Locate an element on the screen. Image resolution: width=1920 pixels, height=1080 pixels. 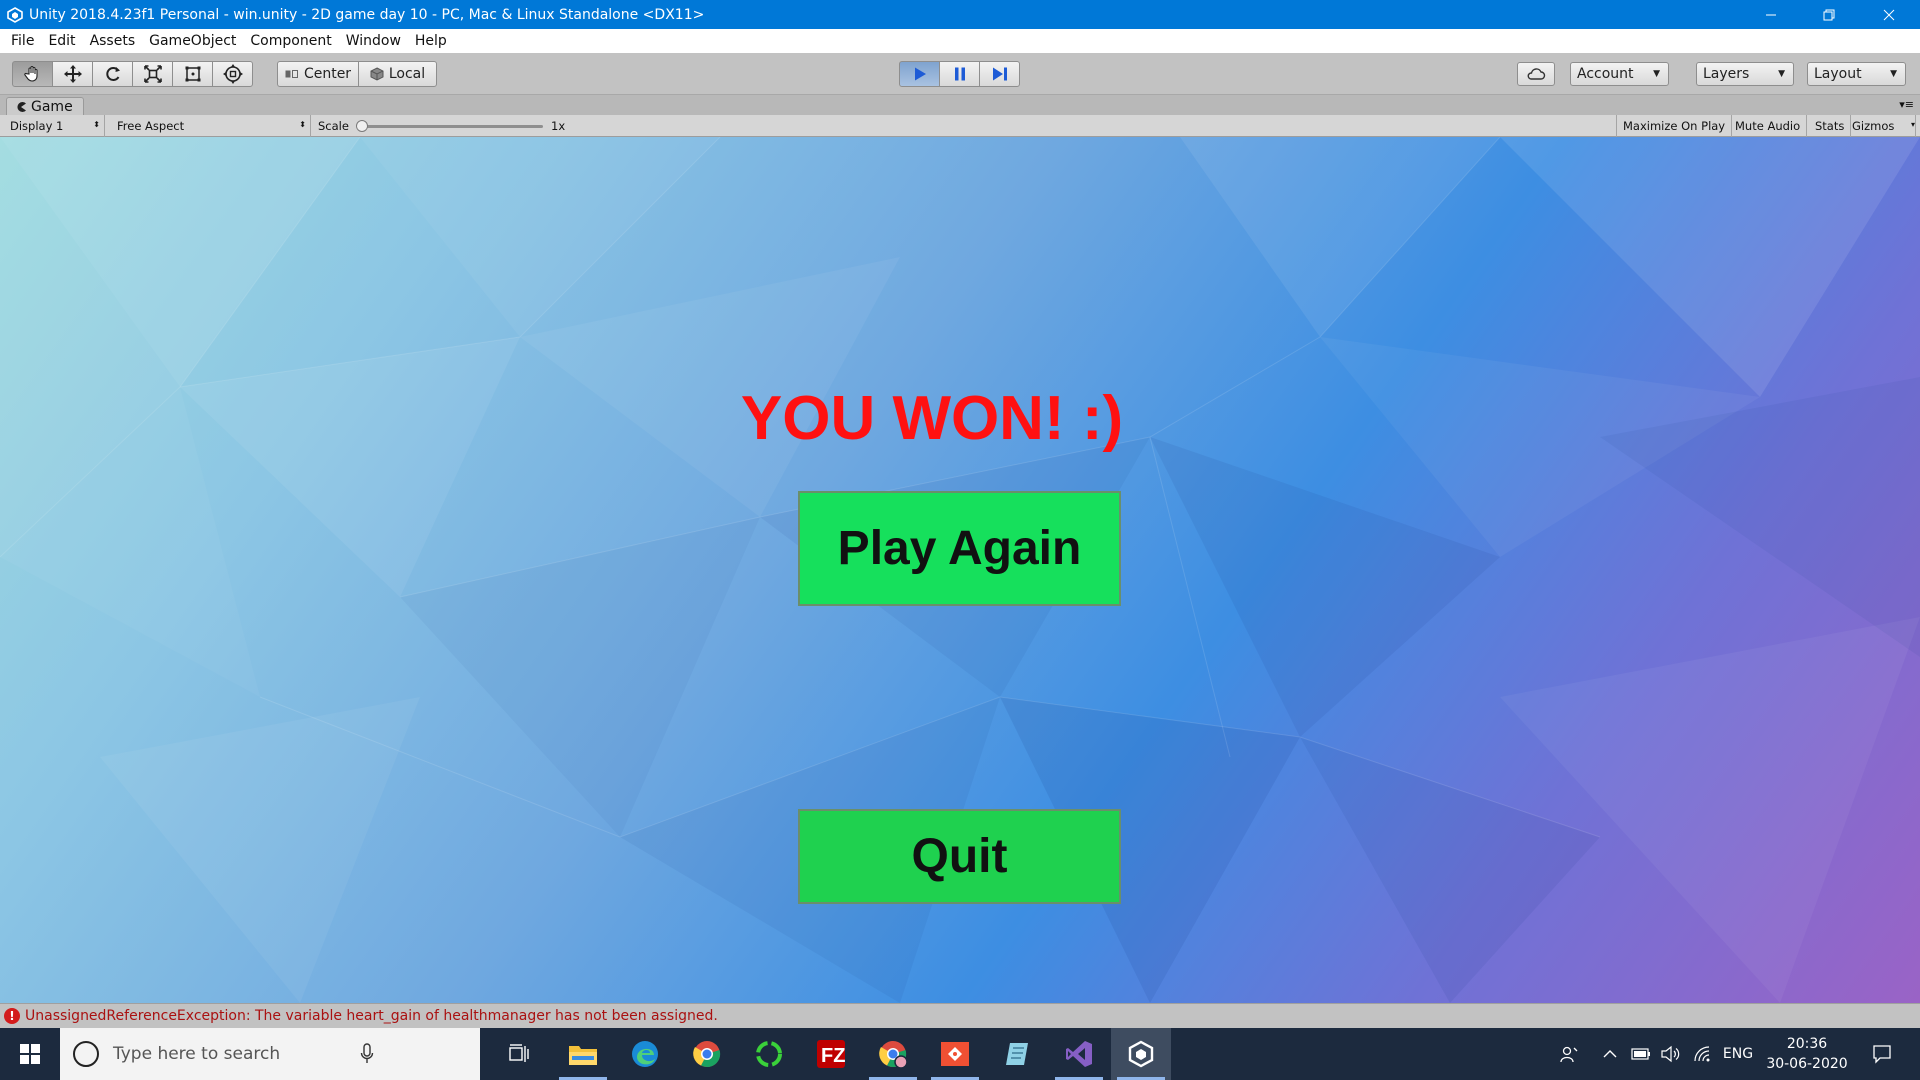
layers-dropdown: Layers ▼ is located at coordinates (1745, 74).